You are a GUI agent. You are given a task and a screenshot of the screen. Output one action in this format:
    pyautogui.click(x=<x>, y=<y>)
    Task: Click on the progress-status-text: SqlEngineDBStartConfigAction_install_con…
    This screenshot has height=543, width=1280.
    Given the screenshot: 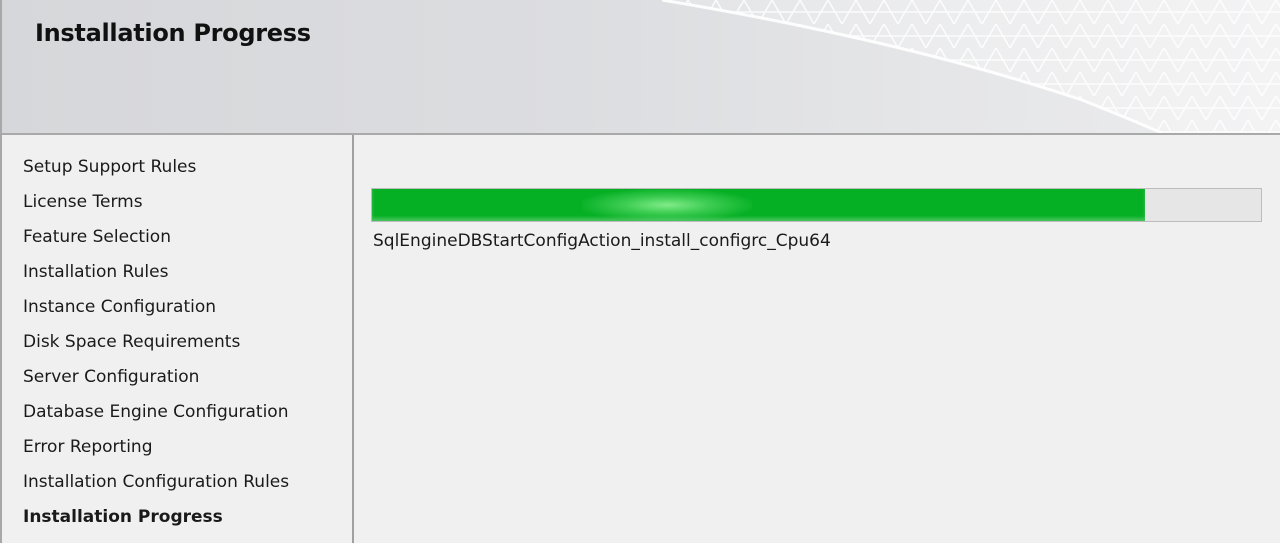 What is the action you would take?
    pyautogui.click(x=602, y=241)
    